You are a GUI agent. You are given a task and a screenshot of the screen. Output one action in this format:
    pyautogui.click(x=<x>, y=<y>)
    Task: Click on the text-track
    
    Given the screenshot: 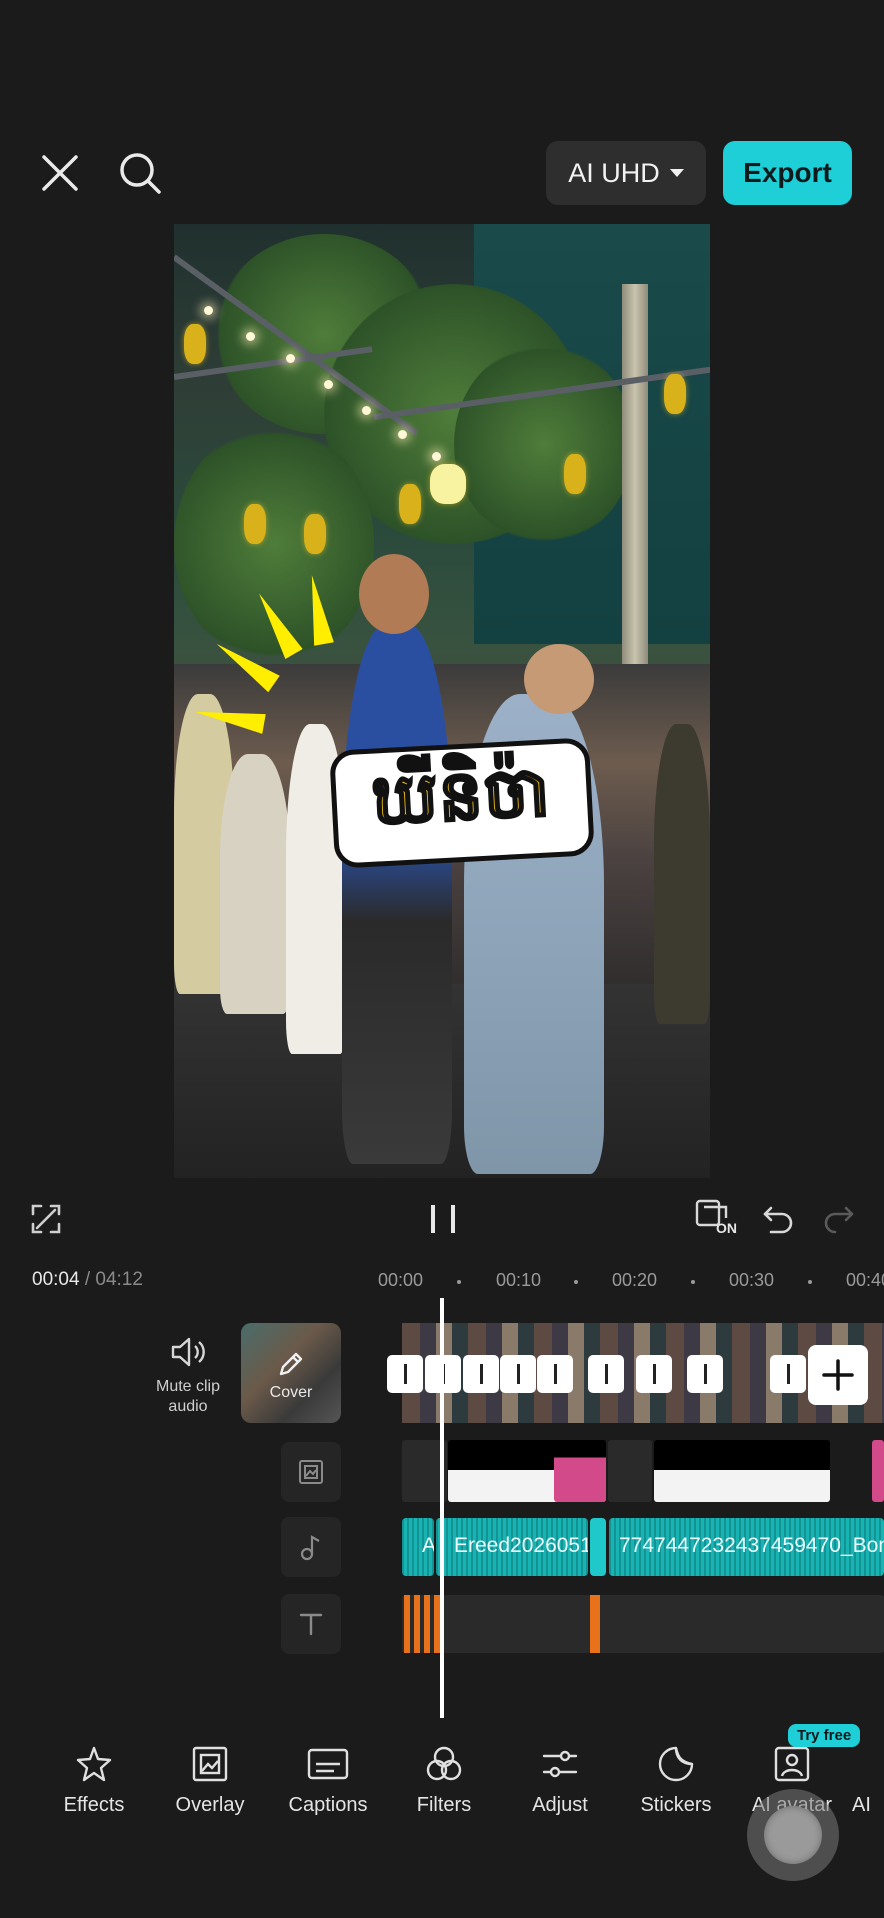 What is the action you would take?
    pyautogui.click(x=643, y=1624)
    